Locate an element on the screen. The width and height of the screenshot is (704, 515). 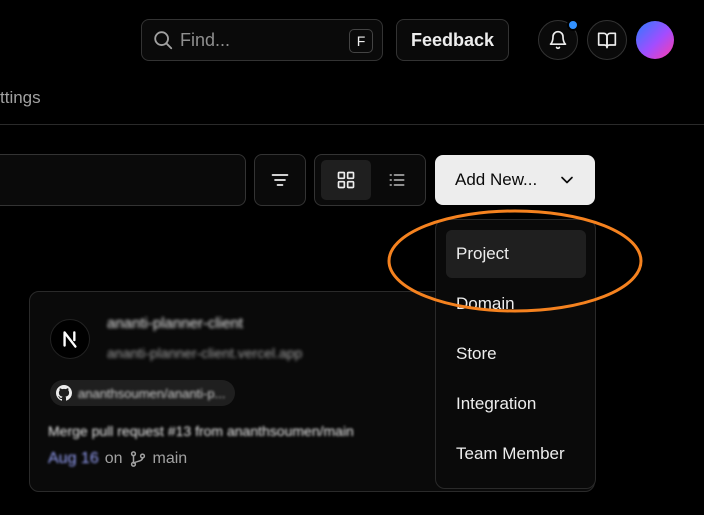
notification-dot is located at coordinates (573, 25).